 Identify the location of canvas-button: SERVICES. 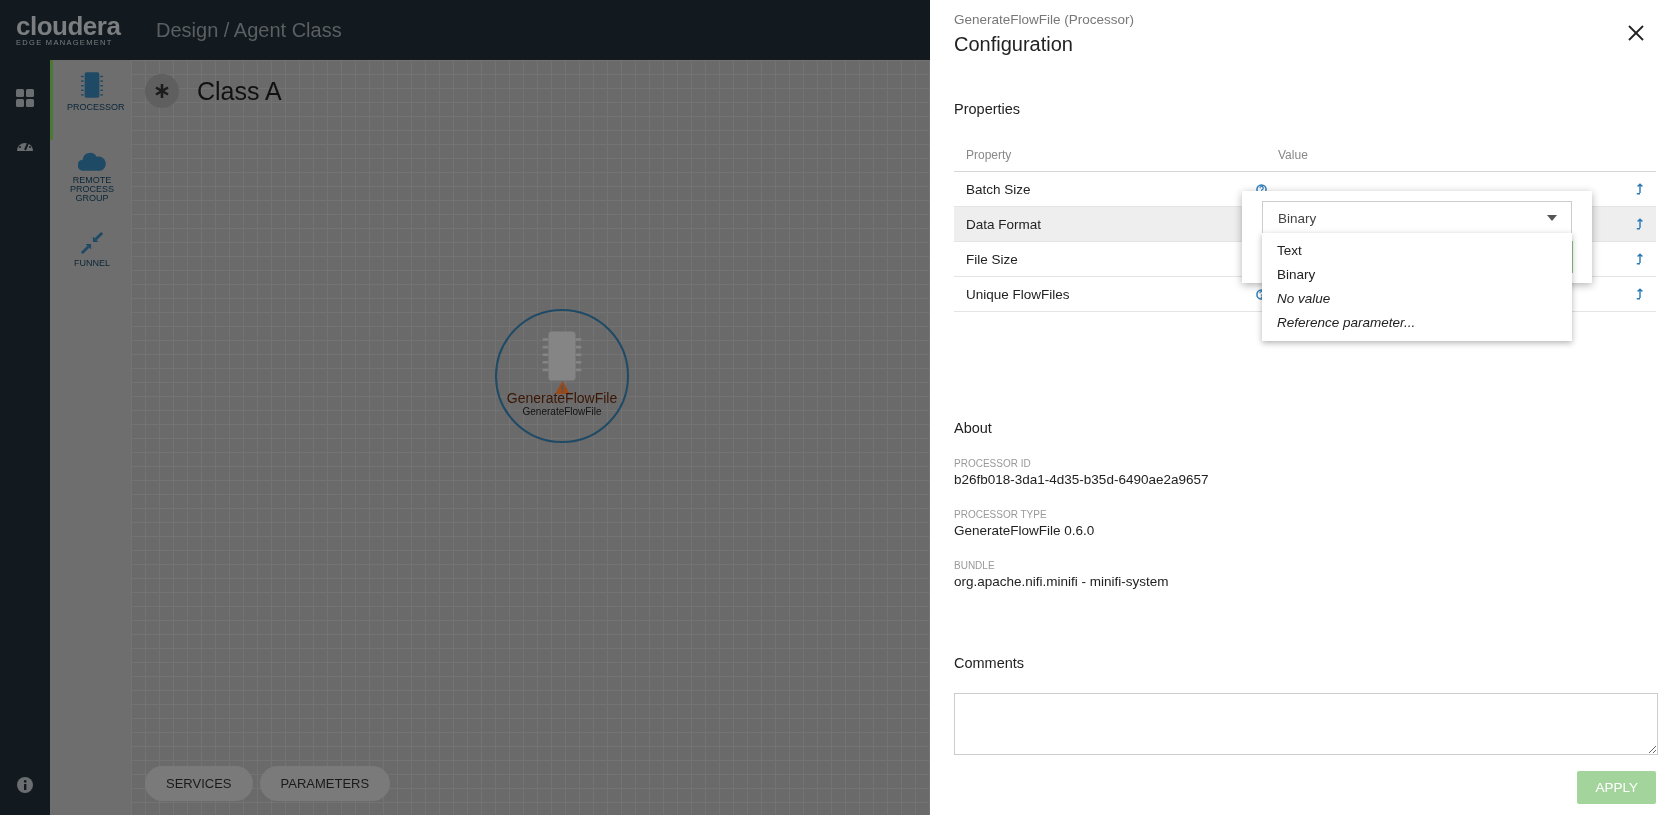
(199, 783).